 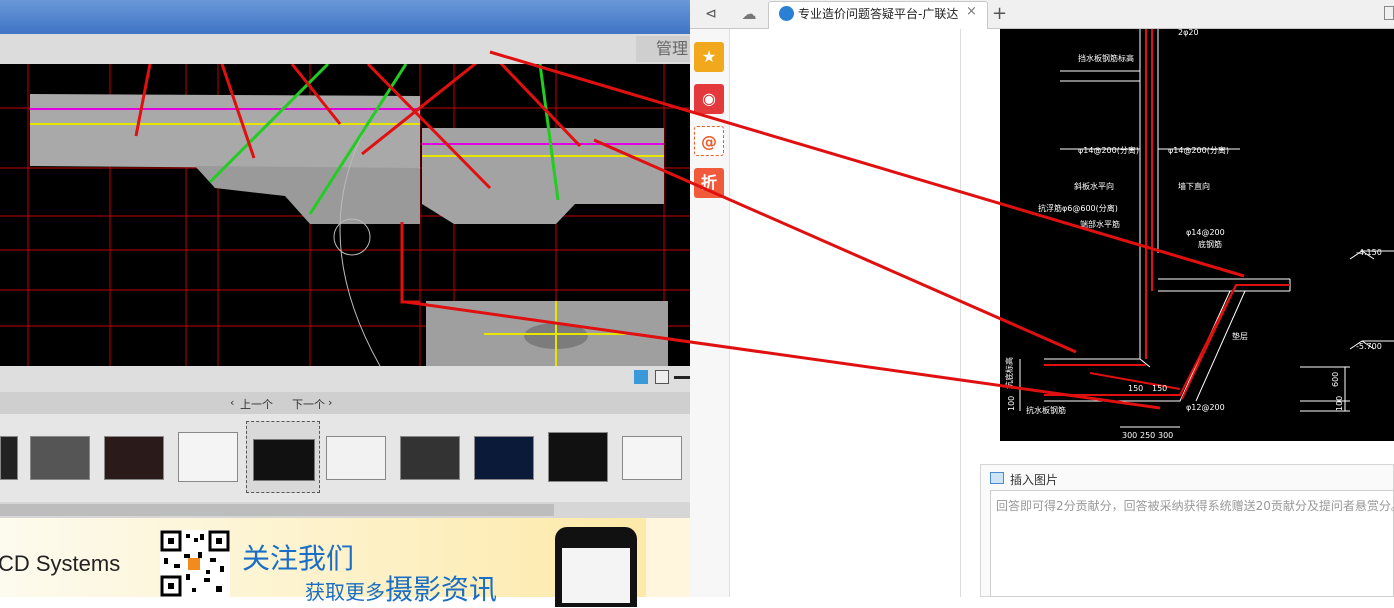 What do you see at coordinates (283, 457) in the screenshot?
I see `thumbnail-selected` at bounding box center [283, 457].